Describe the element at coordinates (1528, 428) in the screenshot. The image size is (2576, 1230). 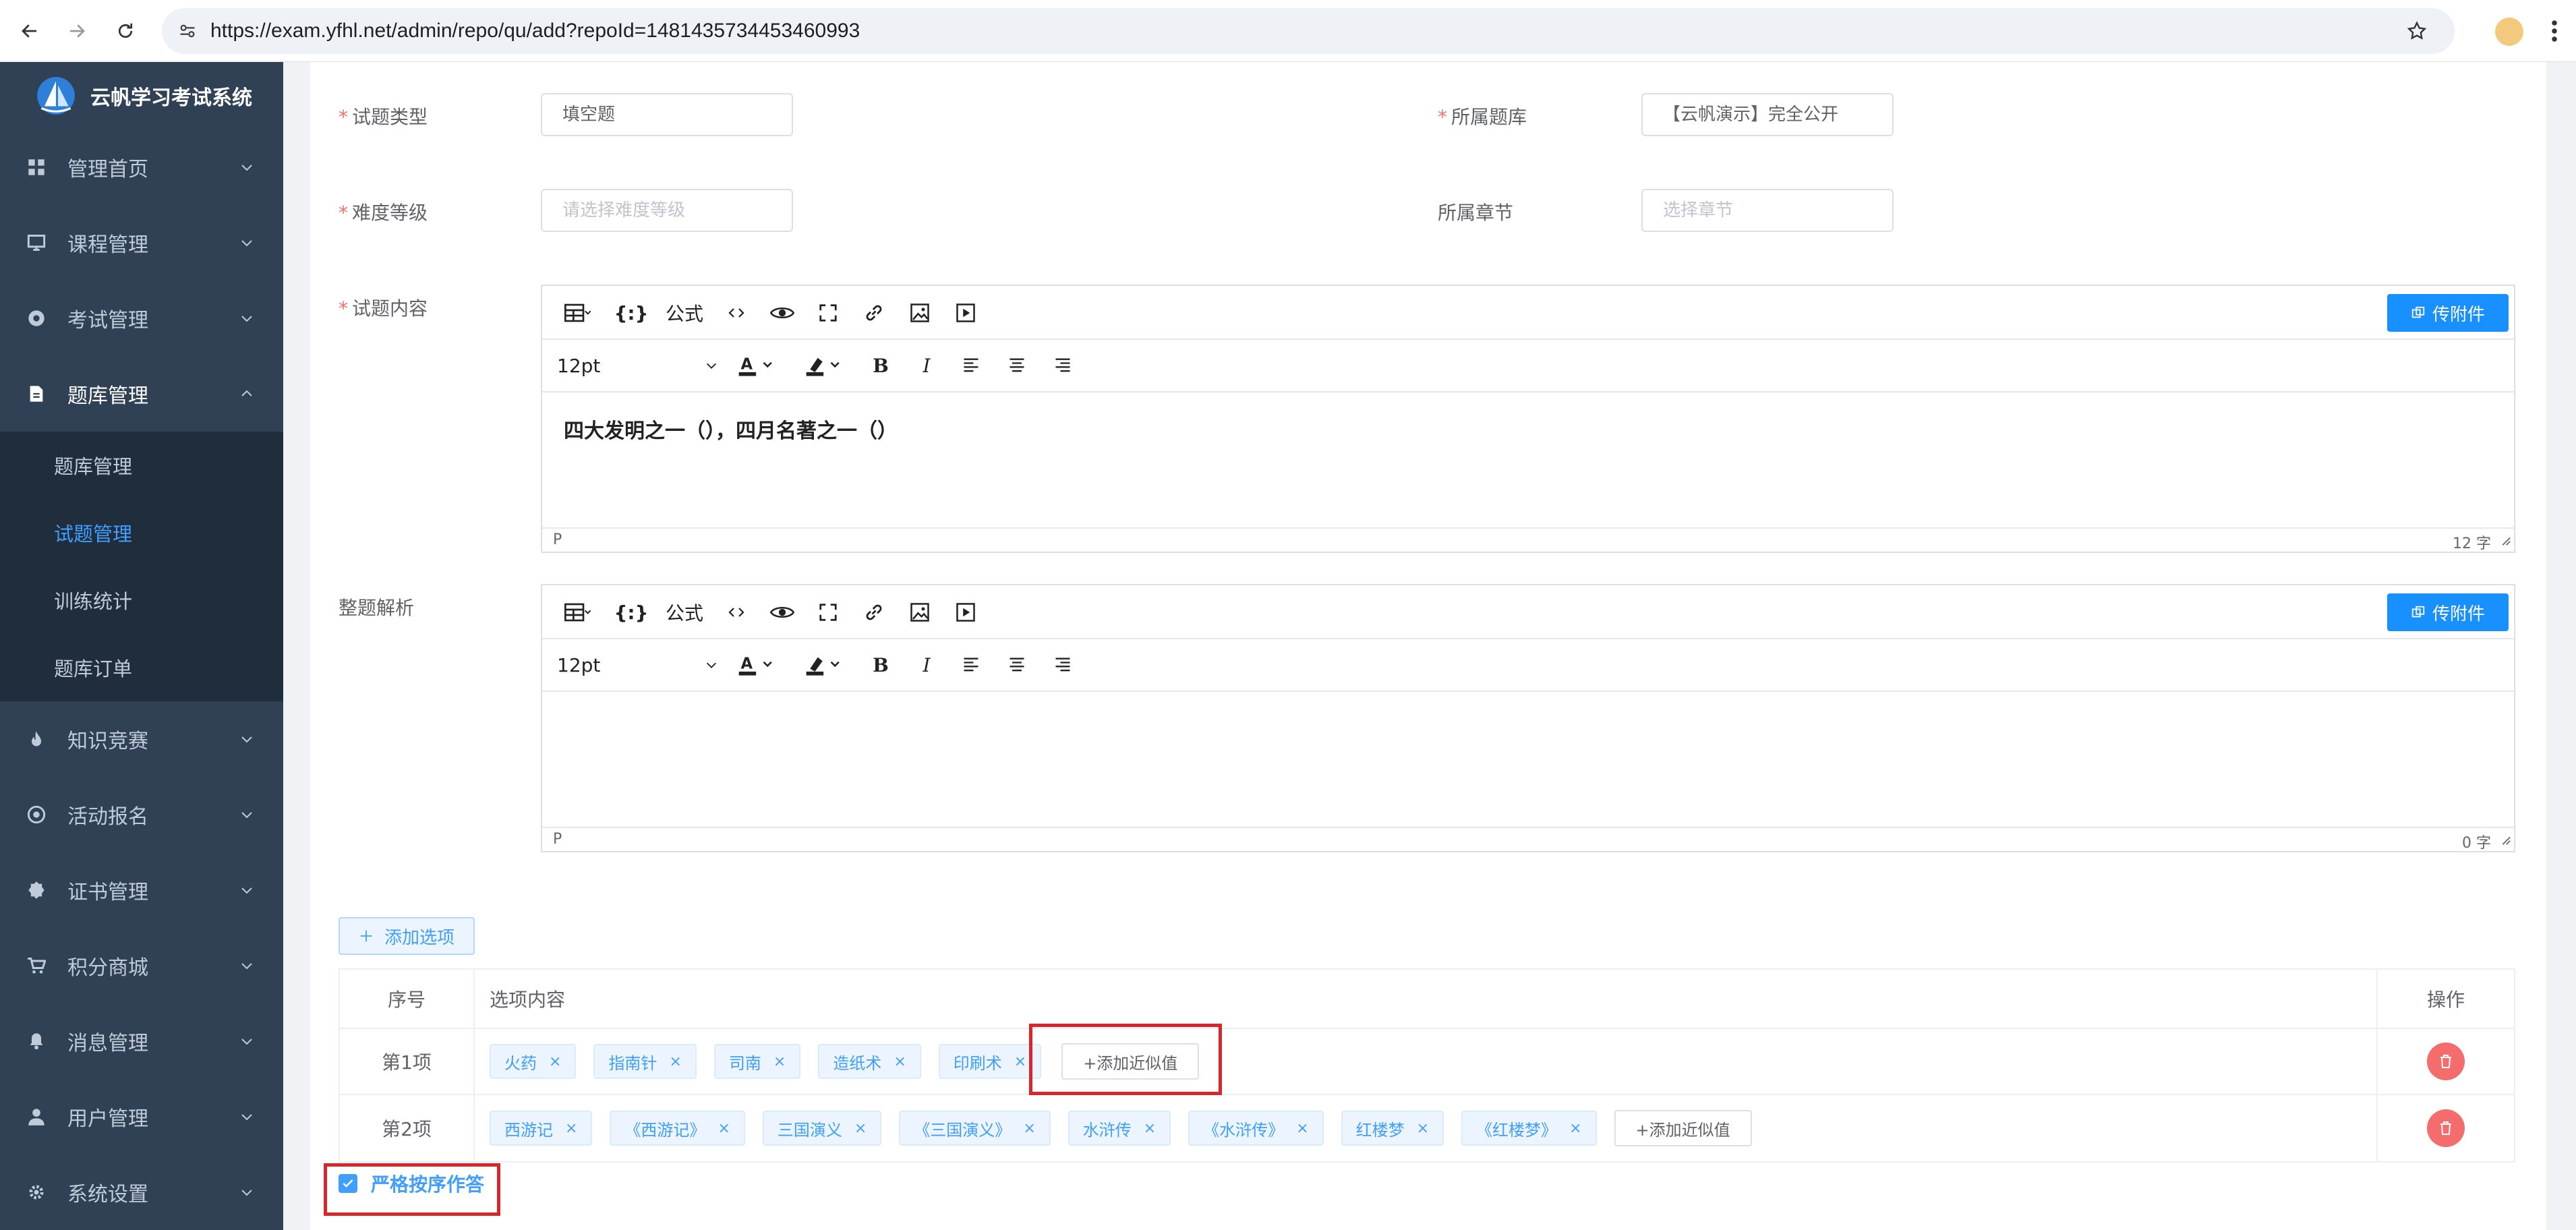
I see `editor-content: 四大发明之一（），四月名著之一（）` at that location.